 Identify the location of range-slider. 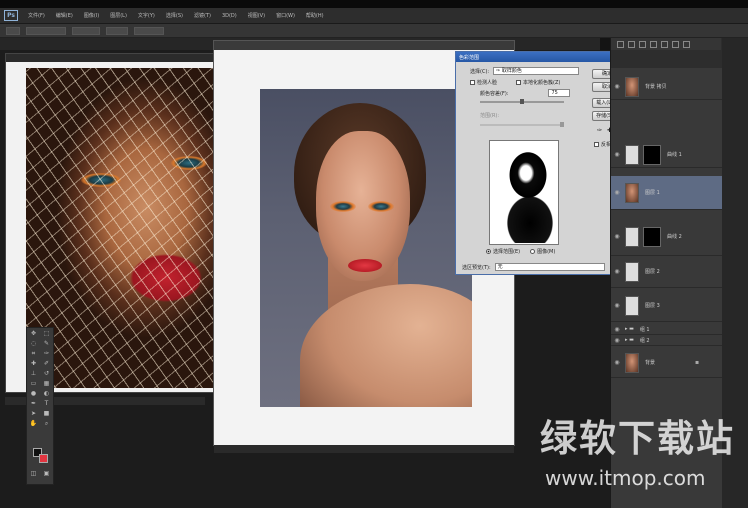
(522, 124).